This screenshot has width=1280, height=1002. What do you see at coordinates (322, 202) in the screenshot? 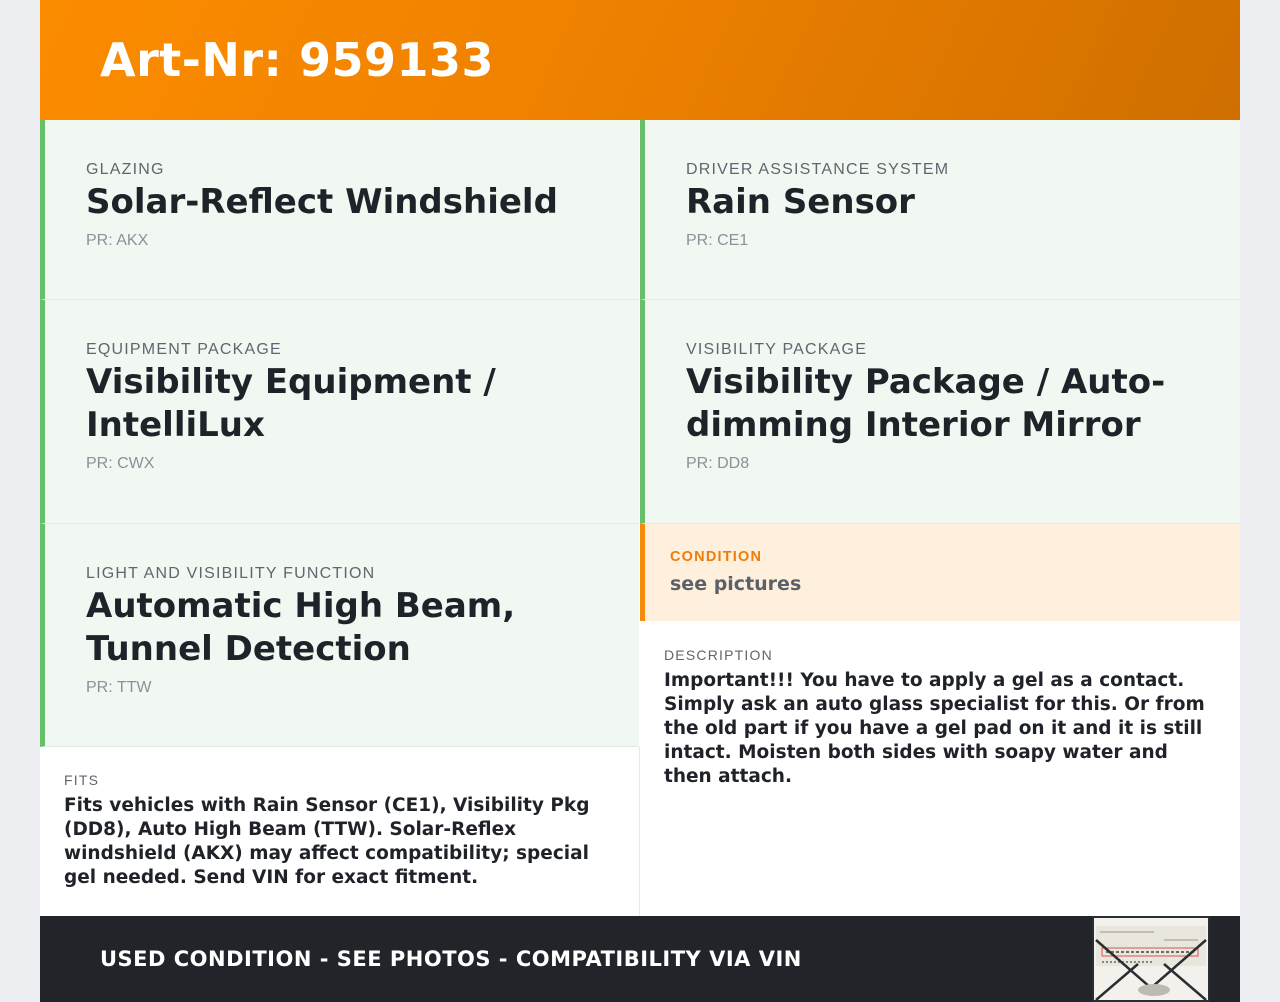
I see `feature-name: Solar-Reflect Windshield` at bounding box center [322, 202].